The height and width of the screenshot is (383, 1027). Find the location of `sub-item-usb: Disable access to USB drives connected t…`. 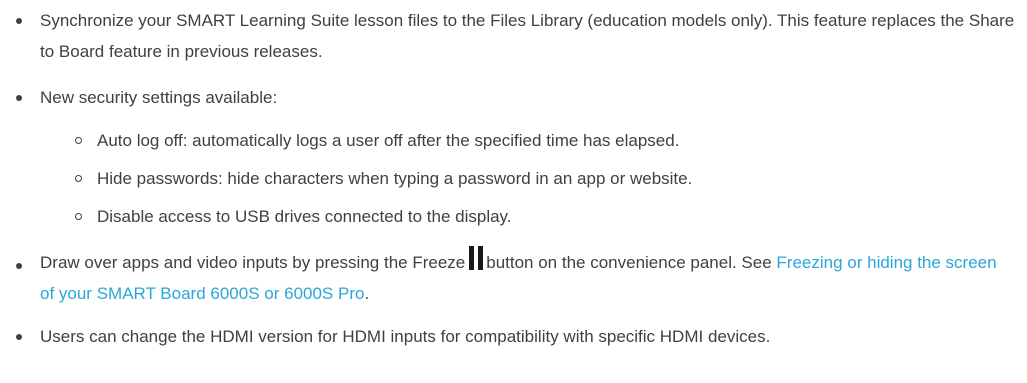

sub-item-usb: Disable access to USB drives connected t… is located at coordinates (536, 216).